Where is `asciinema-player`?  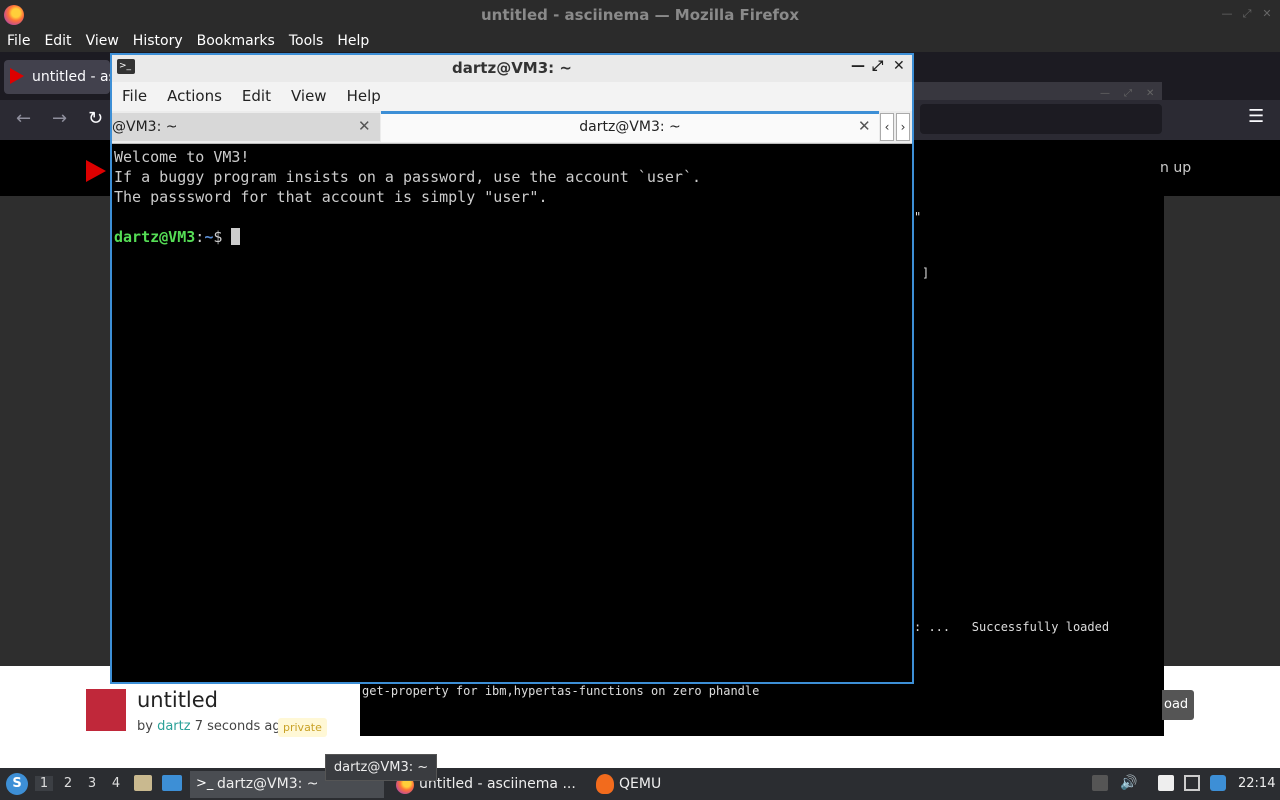
asciinema-player is located at coordinates (1037, 431).